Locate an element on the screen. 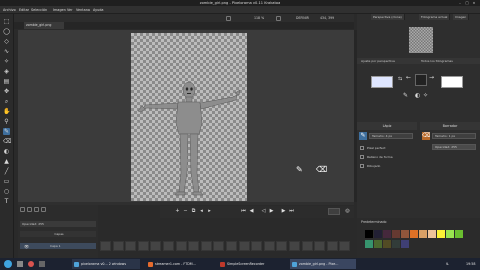 The width and height of the screenshot is (480, 270). move-icon: ✥ is located at coordinates (6, 91).